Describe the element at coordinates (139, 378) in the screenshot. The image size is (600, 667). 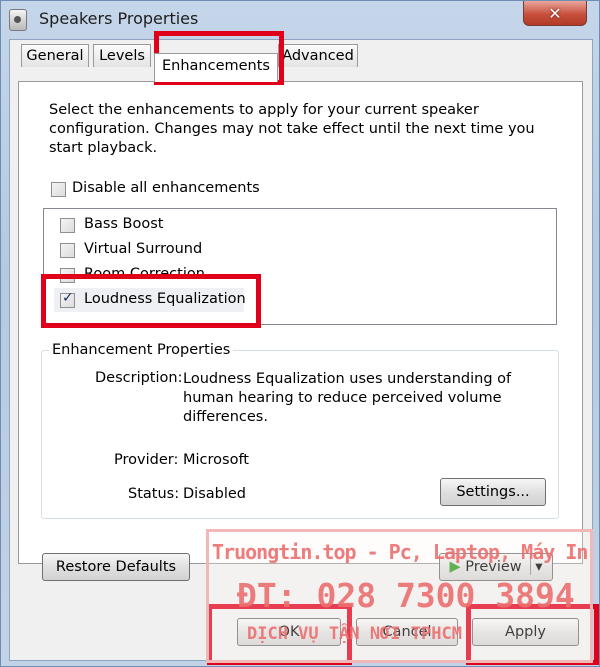
I see `description-label: Description:` at that location.